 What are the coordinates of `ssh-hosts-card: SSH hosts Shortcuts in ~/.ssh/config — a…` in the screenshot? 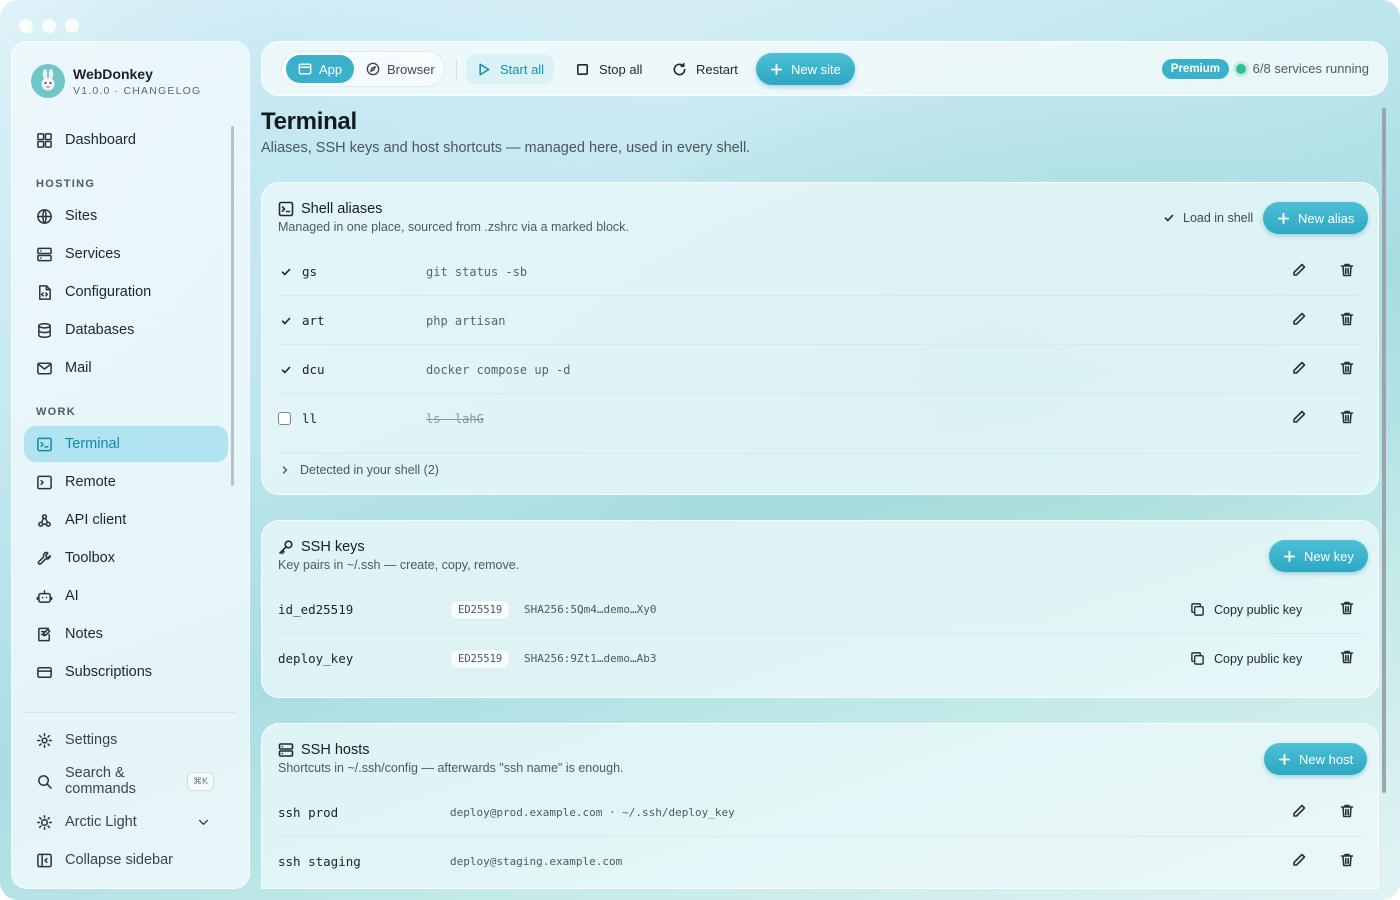 It's located at (820, 806).